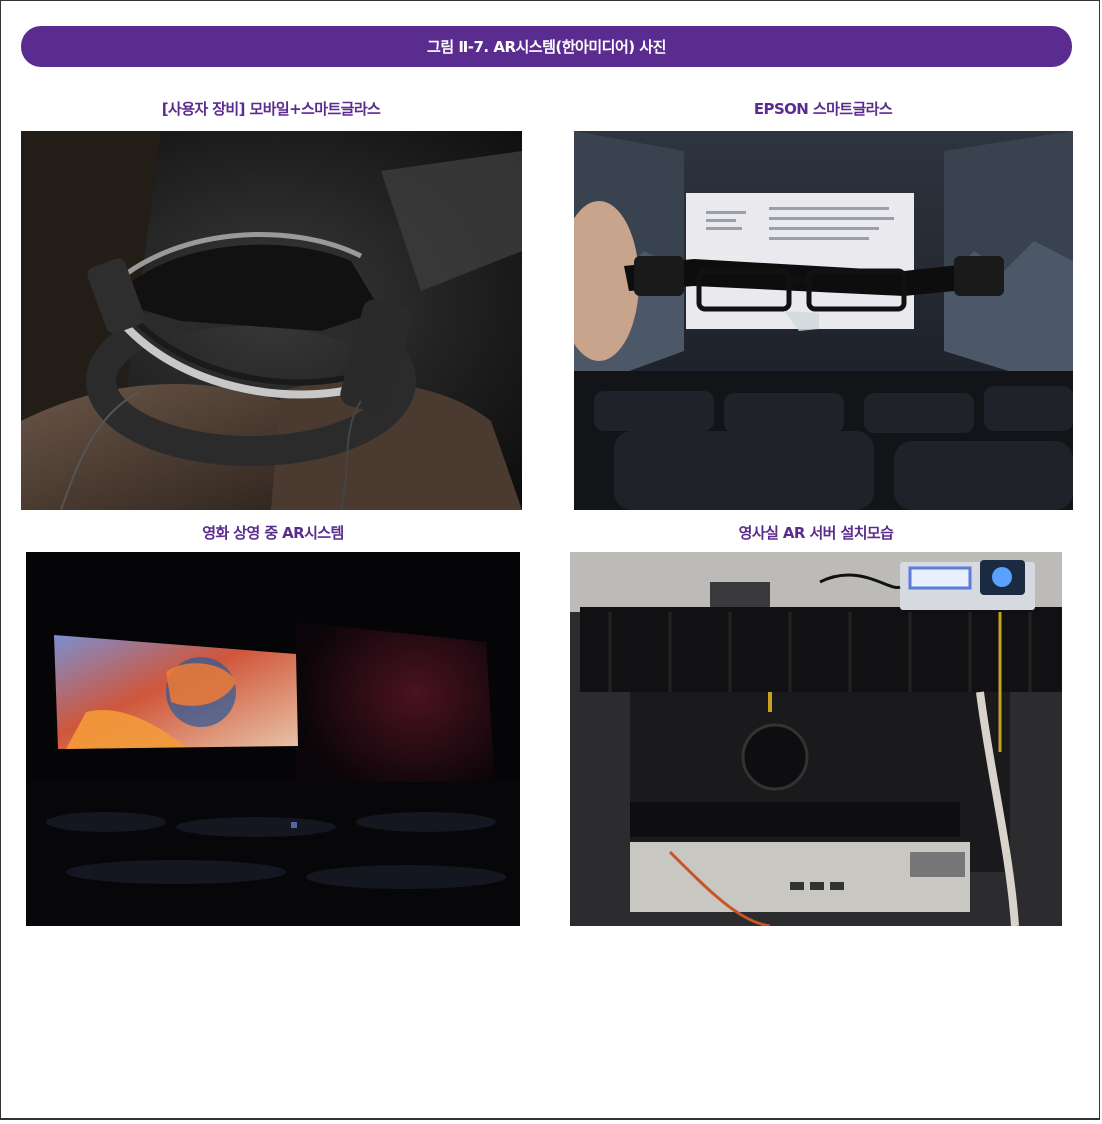 Image resolution: width=1102 pixels, height=1124 pixels. I want to click on photo-ar-server, so click(816, 739).